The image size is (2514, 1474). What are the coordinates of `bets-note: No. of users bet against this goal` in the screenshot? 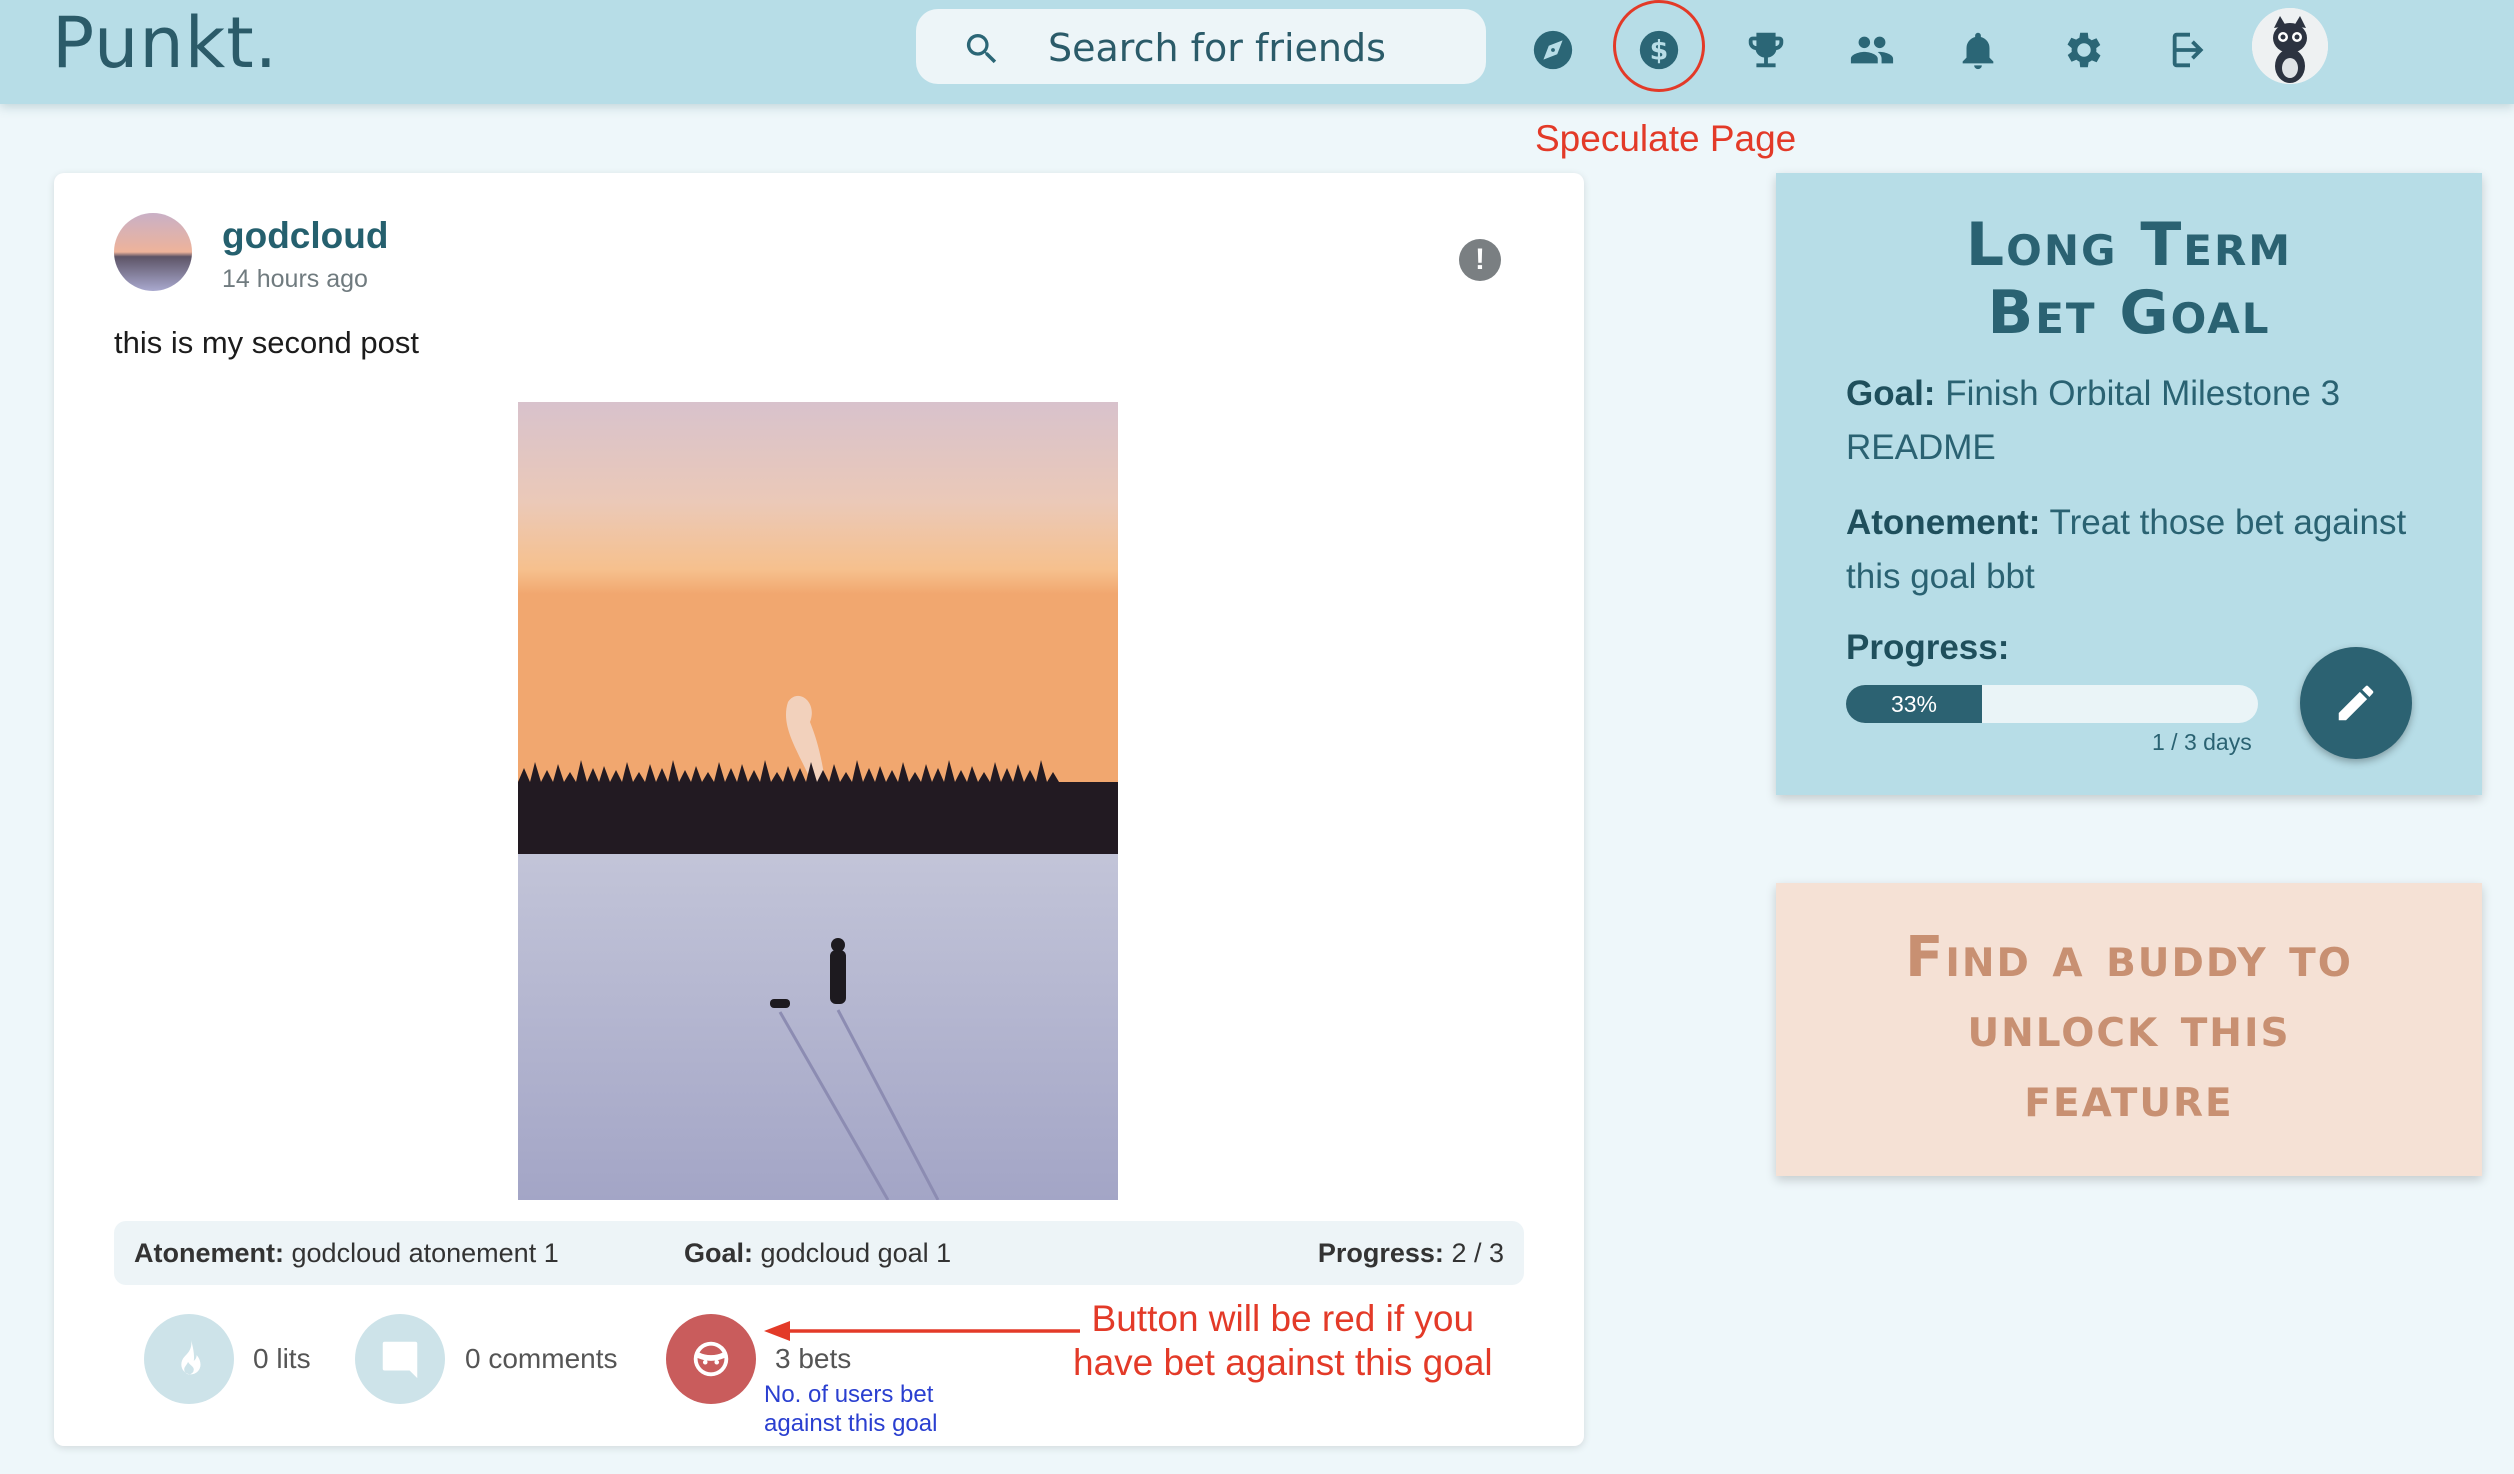 It's located at (851, 1409).